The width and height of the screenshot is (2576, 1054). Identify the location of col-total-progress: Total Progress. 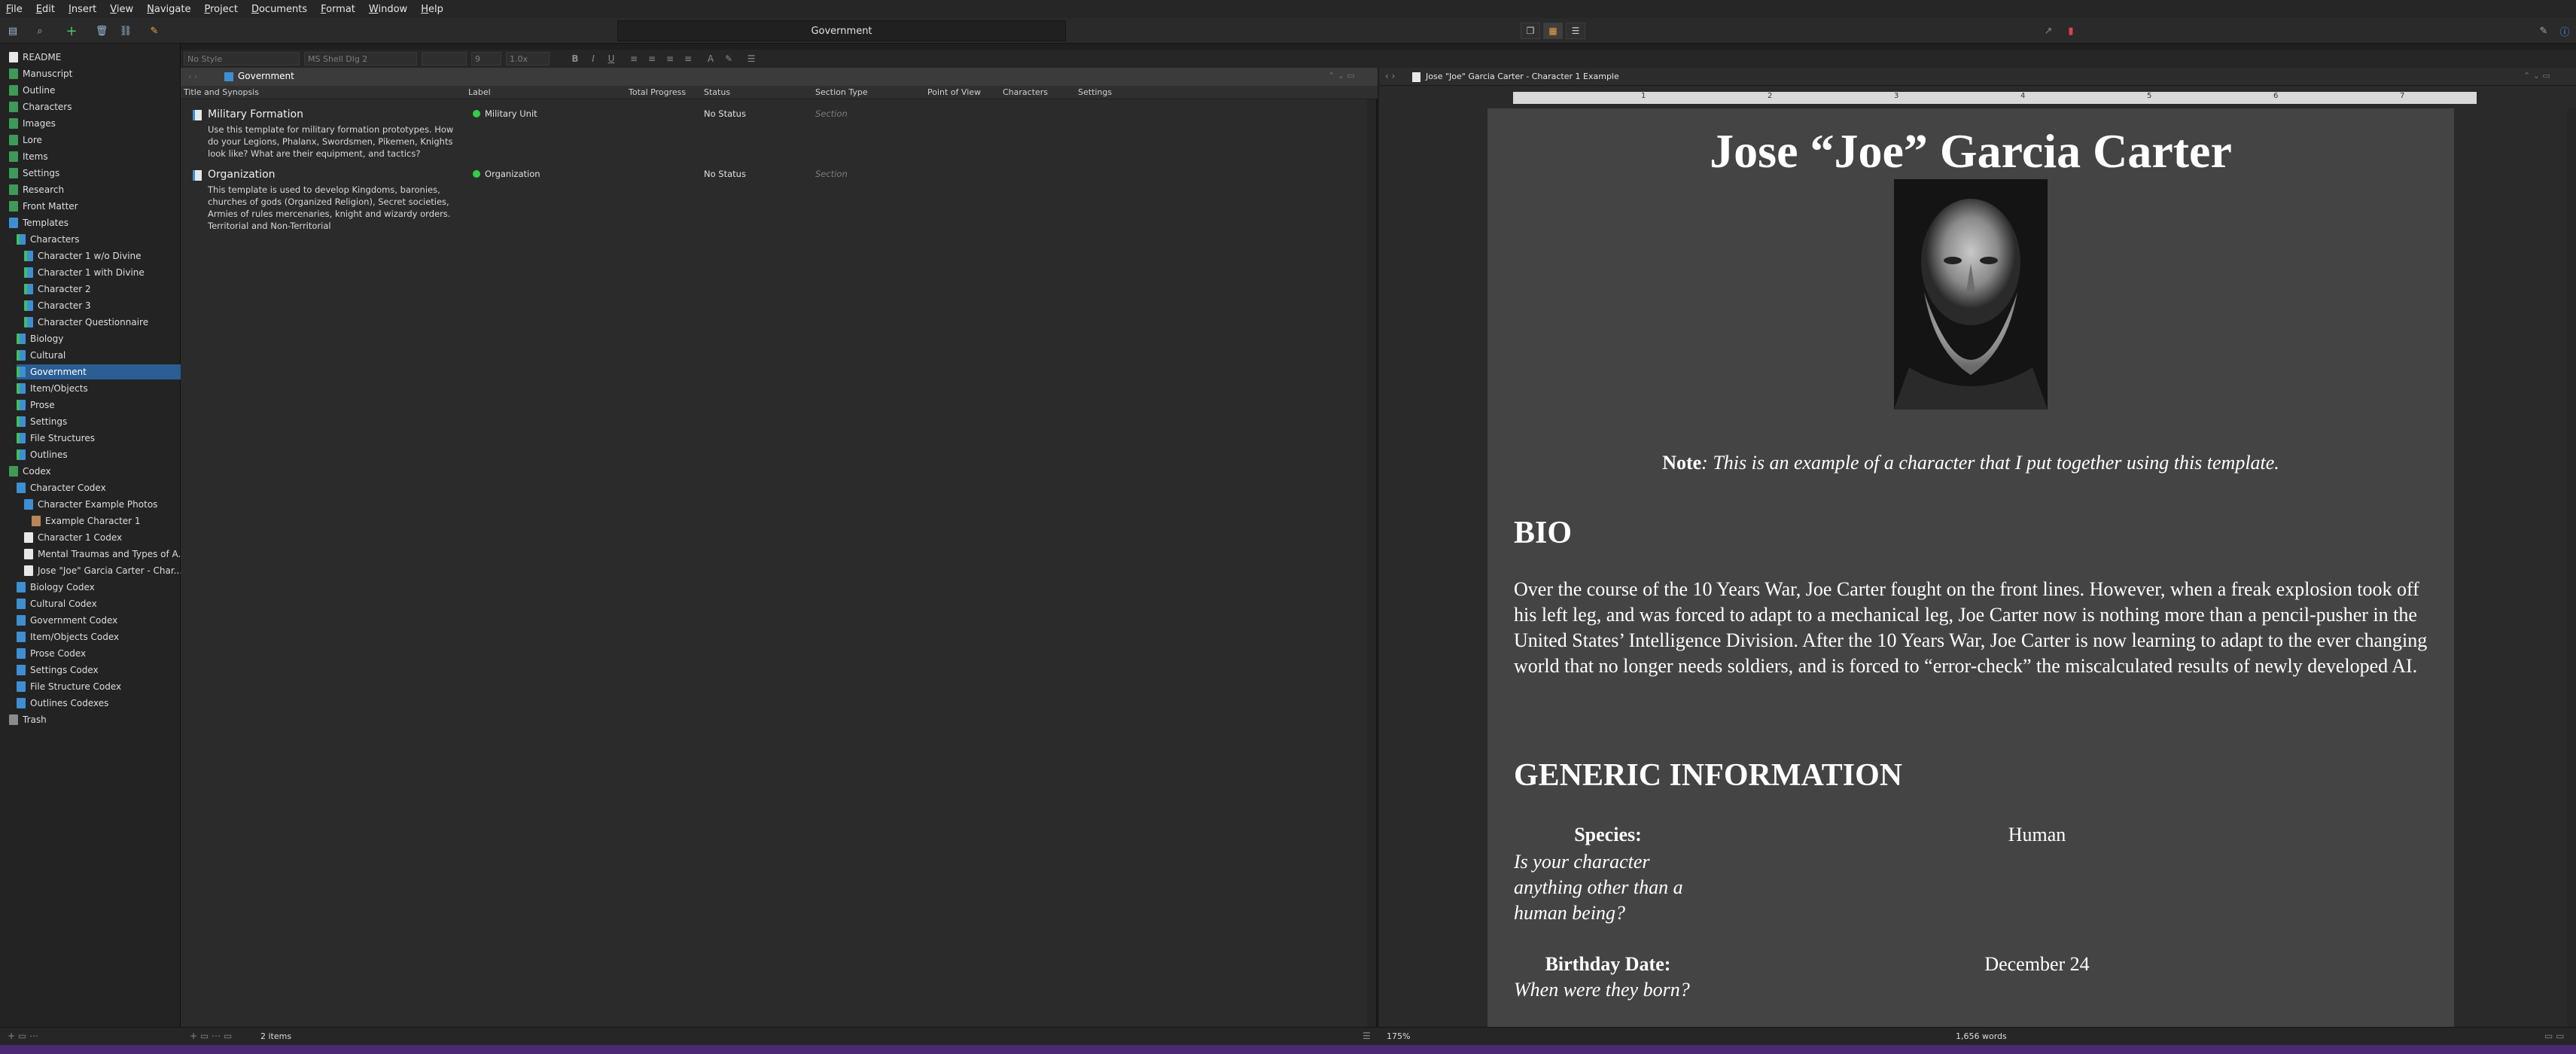
(657, 92).